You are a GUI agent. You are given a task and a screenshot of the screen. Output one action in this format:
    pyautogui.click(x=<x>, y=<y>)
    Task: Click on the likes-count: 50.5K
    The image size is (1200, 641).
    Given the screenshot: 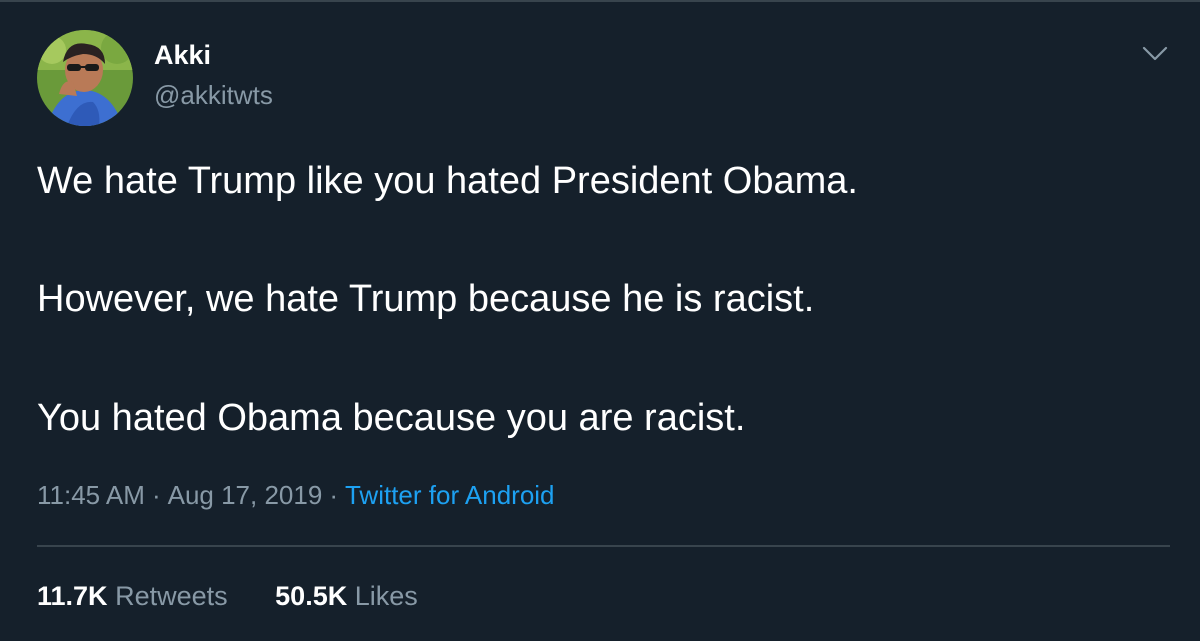 What is the action you would take?
    pyautogui.click(x=311, y=596)
    